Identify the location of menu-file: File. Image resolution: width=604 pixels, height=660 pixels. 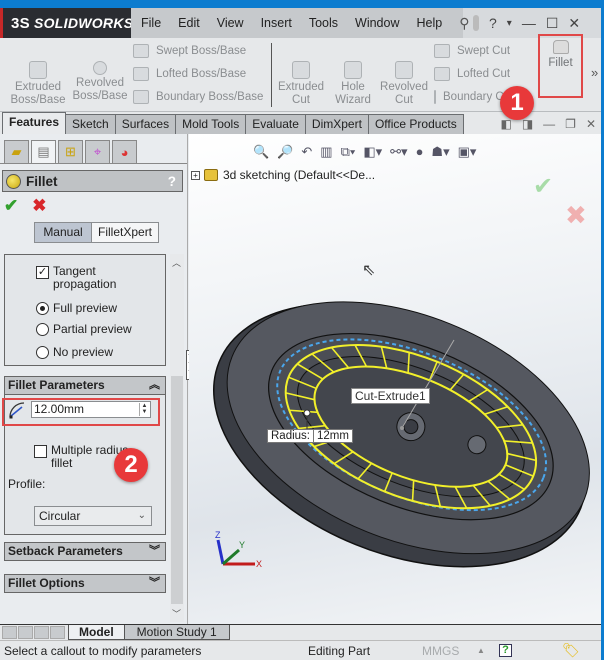
(151, 23).